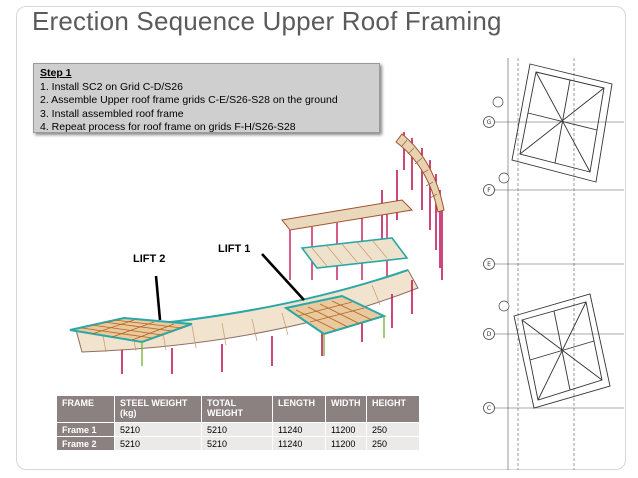 The width and height of the screenshot is (638, 478). I want to click on table-cell: Frame 1, so click(85, 429).